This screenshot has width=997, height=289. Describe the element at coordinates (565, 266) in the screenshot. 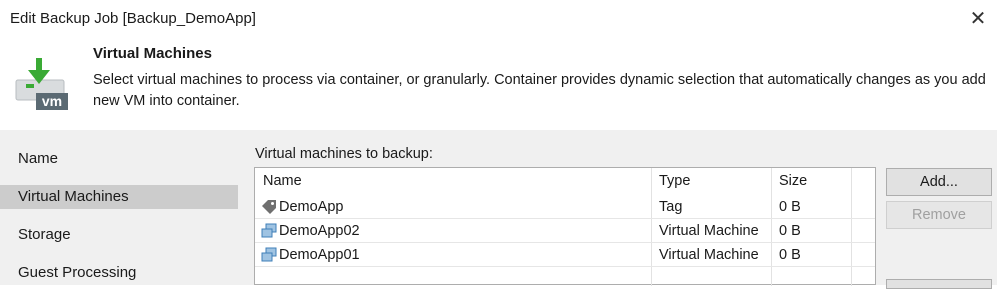

I see `row-divider` at that location.